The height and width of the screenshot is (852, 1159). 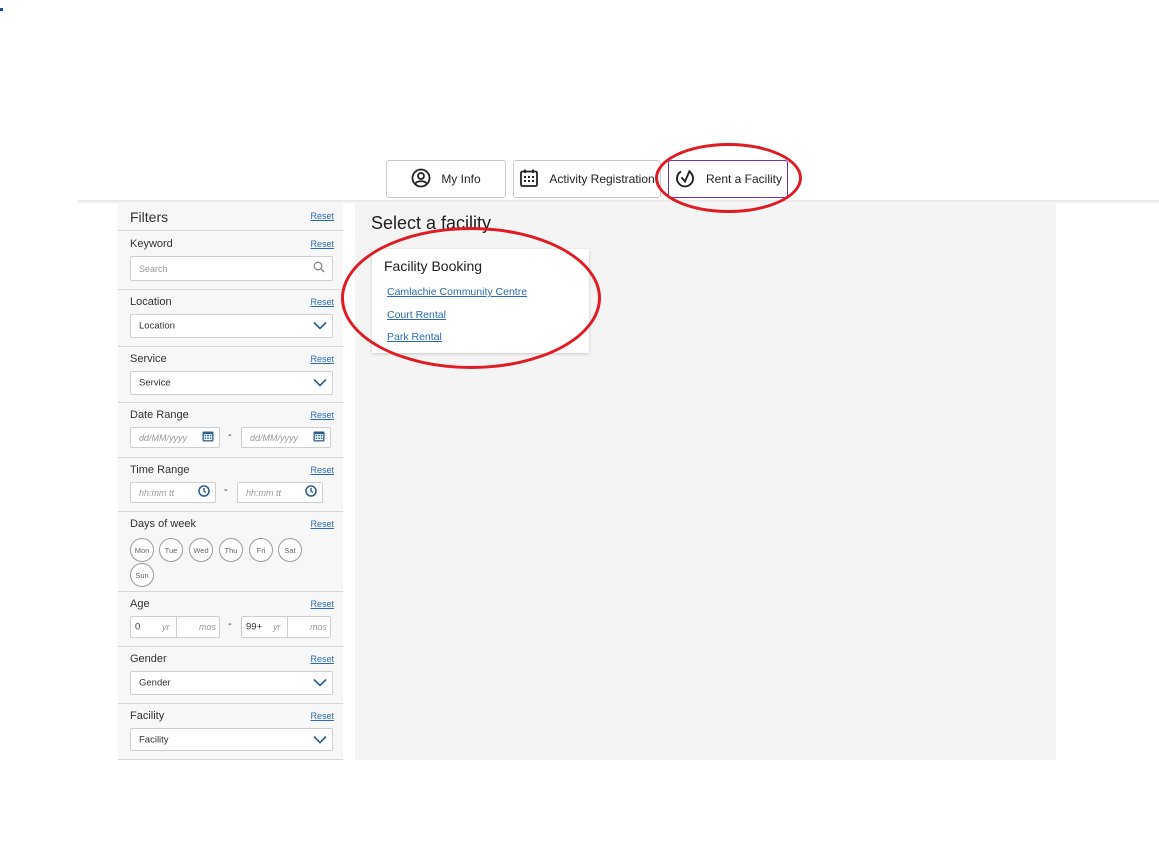 What do you see at coordinates (322, 359) in the screenshot?
I see `service-reset-link: Reset` at bounding box center [322, 359].